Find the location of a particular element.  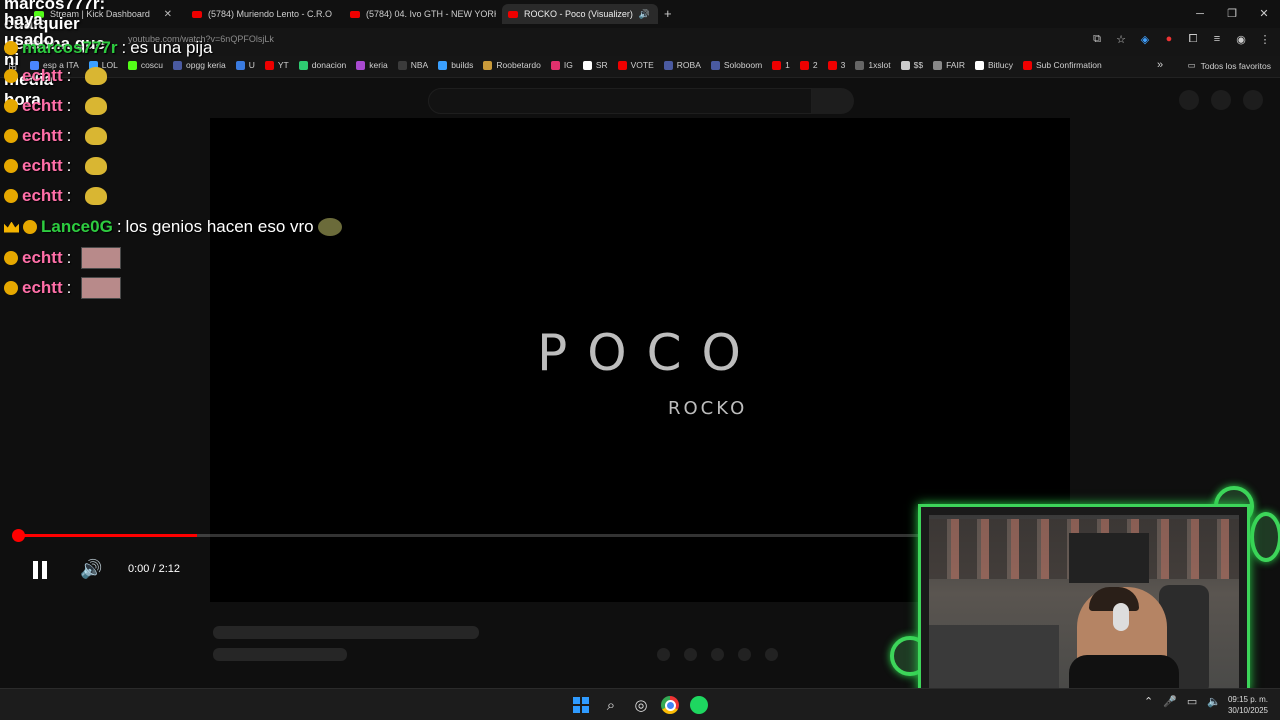

search-icon: ⌕ is located at coordinates (611, 705).